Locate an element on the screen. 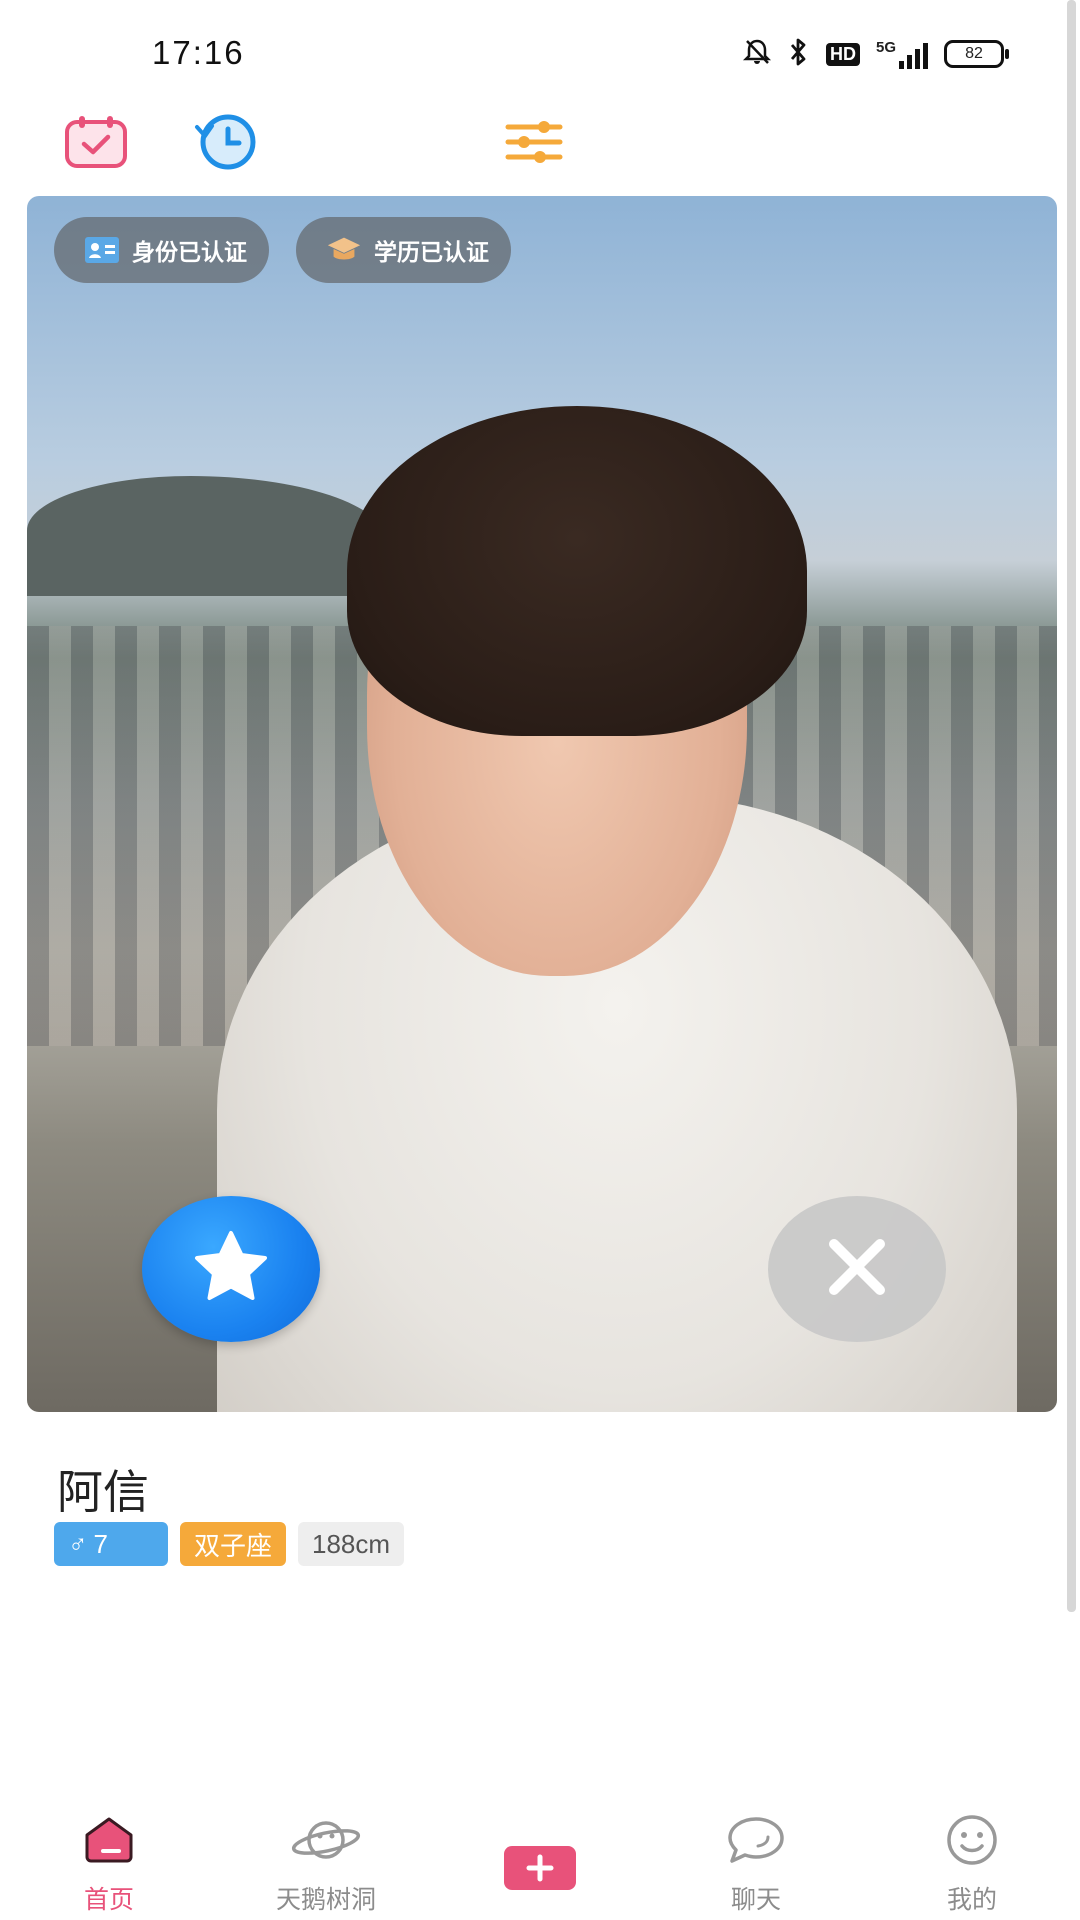 The height and width of the screenshot is (1920, 1080). mute-bell-icon is located at coordinates (757, 54).